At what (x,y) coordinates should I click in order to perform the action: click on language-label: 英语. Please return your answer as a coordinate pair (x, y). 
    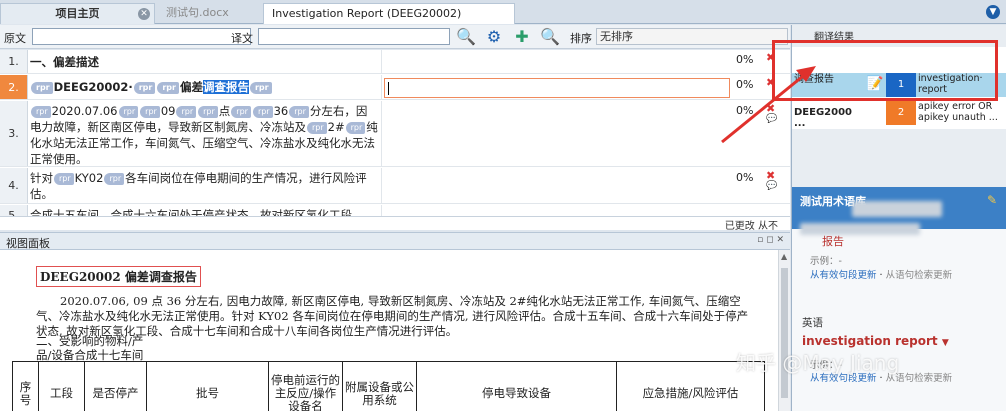
    Looking at the image, I should click on (812, 323).